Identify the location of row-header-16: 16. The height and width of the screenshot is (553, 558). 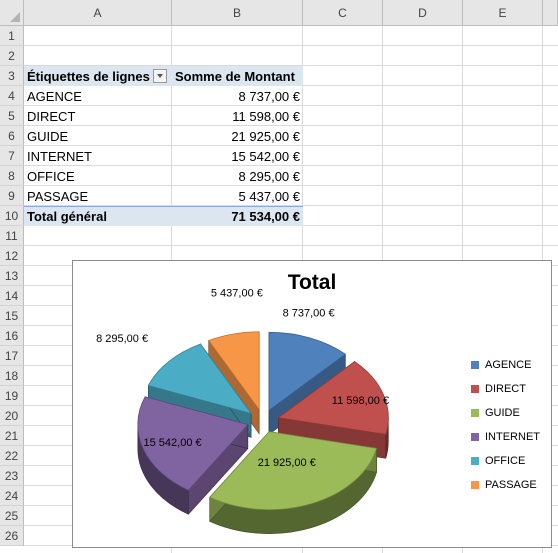
(12, 336).